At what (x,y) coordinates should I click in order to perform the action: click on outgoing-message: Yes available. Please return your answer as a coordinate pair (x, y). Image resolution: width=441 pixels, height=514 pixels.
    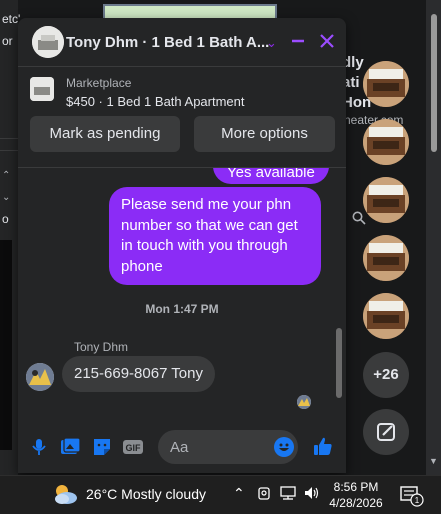
    Looking at the image, I should click on (271, 176).